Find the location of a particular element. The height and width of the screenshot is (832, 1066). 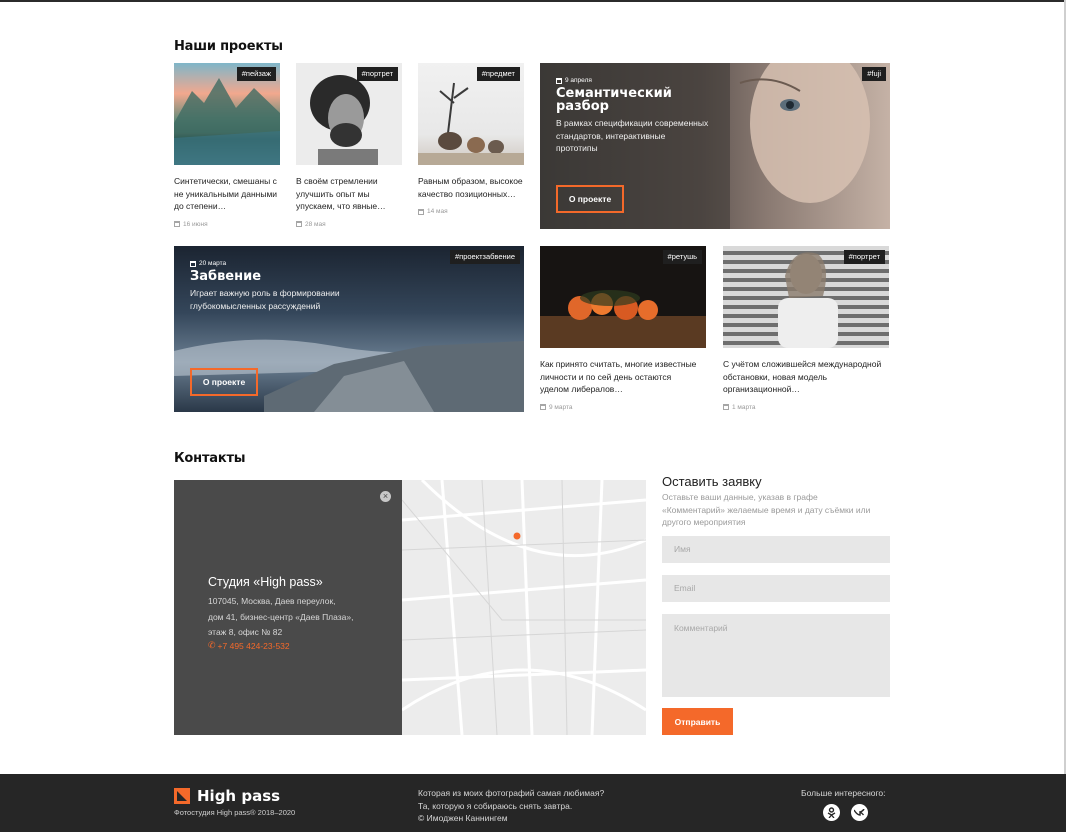

brand-name: High pass is located at coordinates (238, 796).